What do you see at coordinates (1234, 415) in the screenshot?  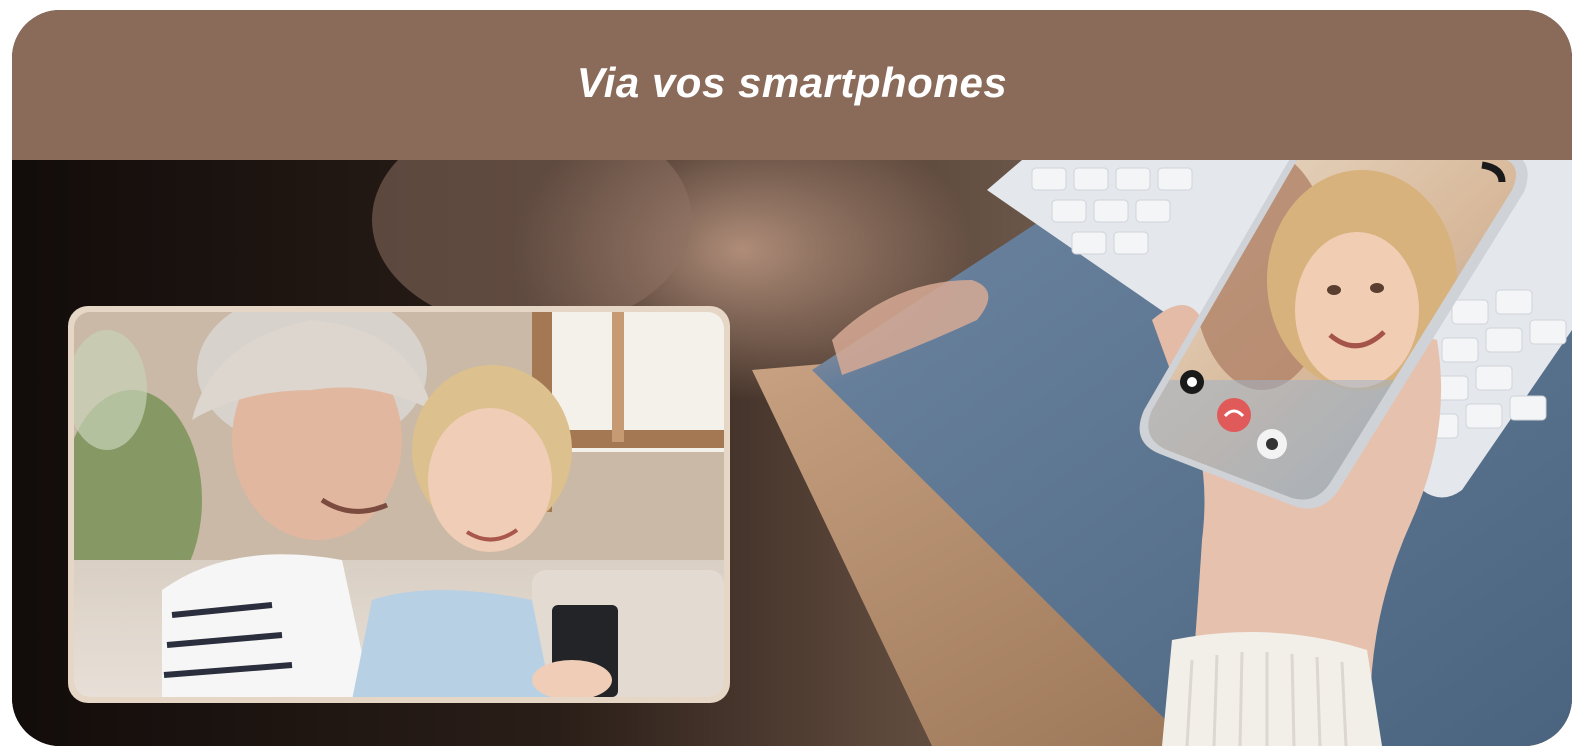 I see `hangup-icon` at bounding box center [1234, 415].